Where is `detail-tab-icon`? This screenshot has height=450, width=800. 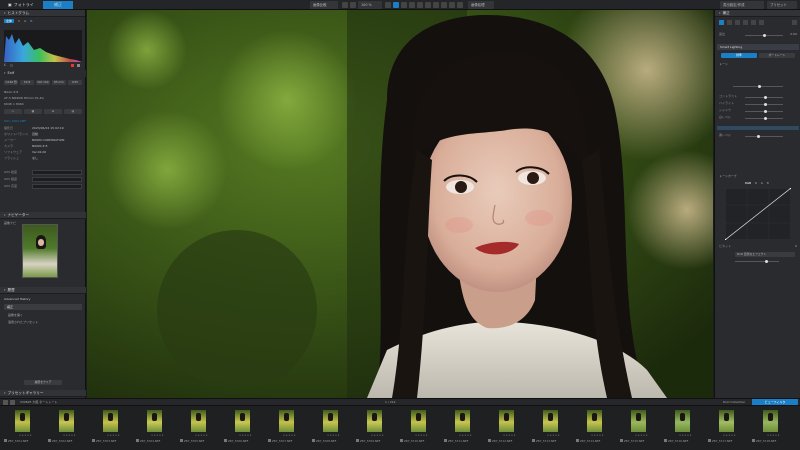 detail-tab-icon is located at coordinates (737, 22).